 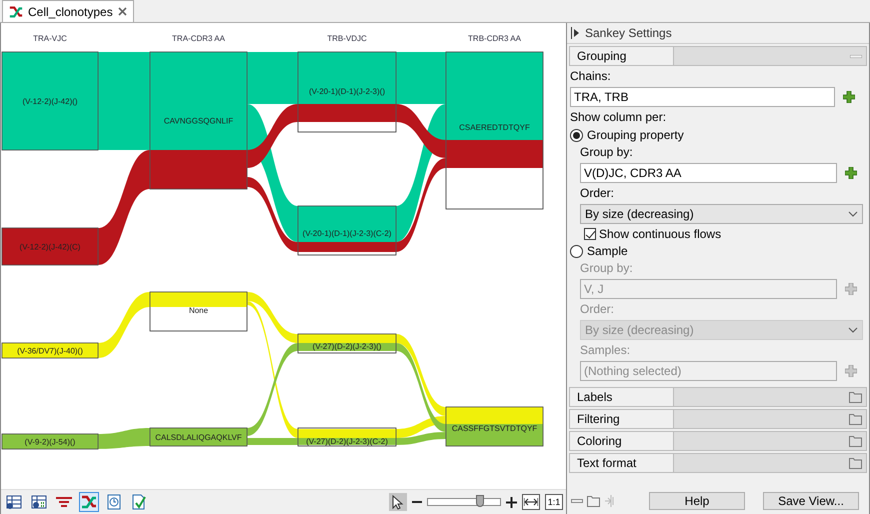 I want to click on checkbox, so click(x=590, y=234).